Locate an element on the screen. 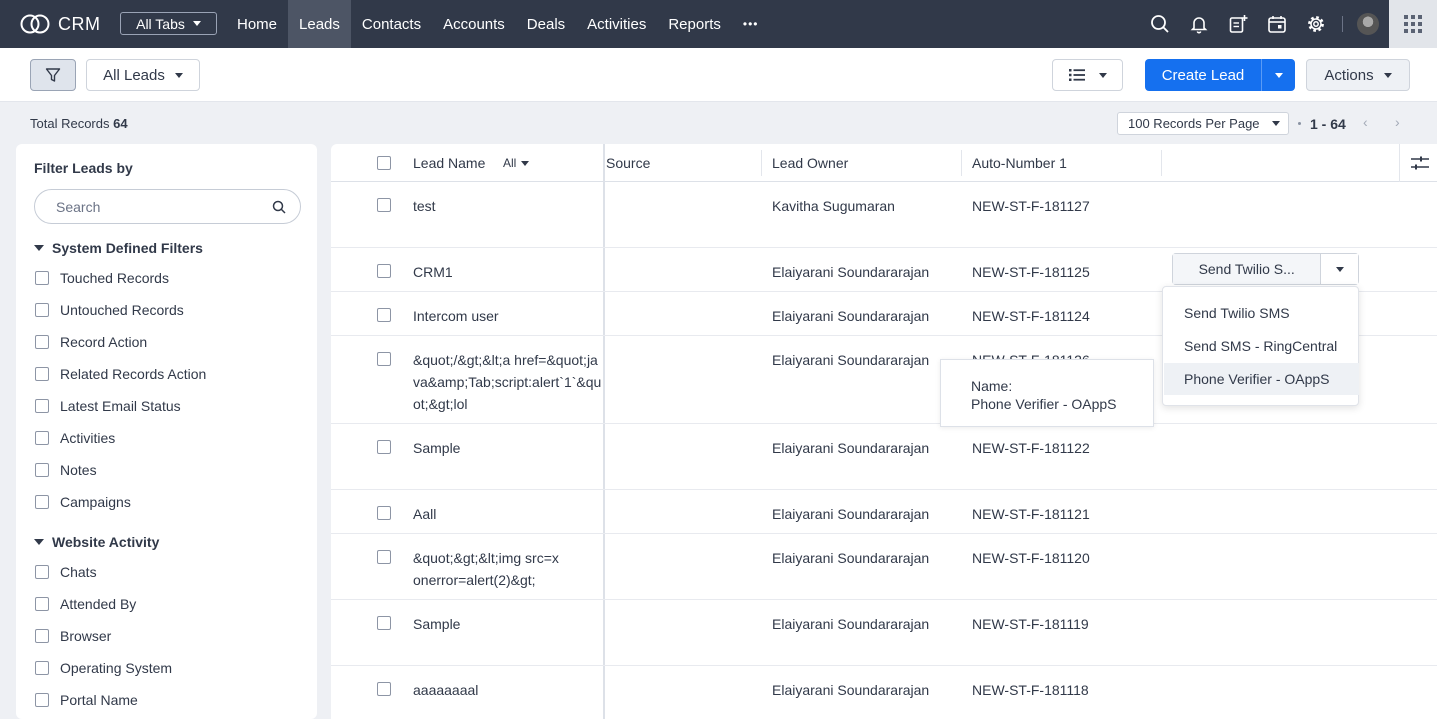 This screenshot has width=1437, height=719. crm-logo: CRM is located at coordinates (60, 24).